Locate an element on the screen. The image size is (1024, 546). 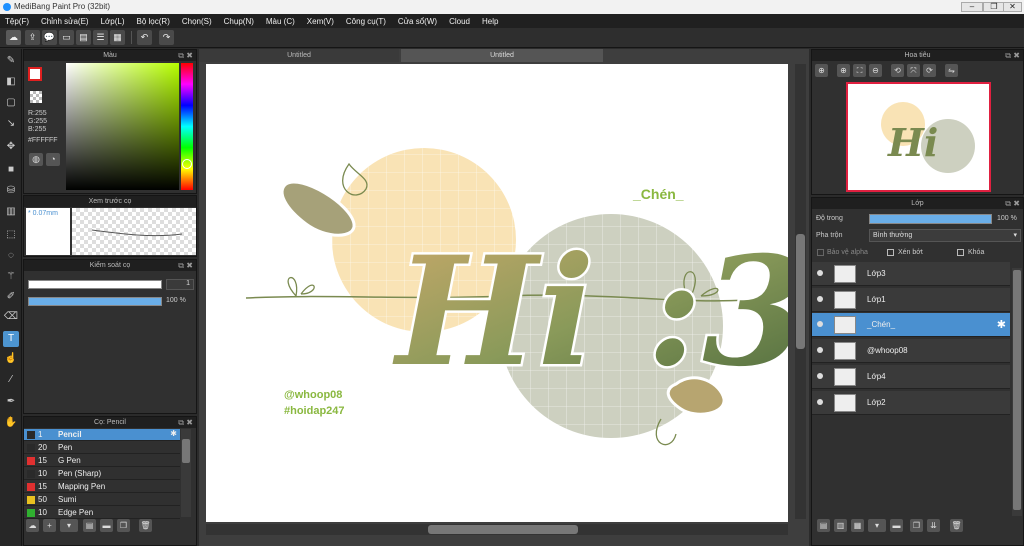
hand-tool-icon: ✋ is located at coordinates (11, 423).